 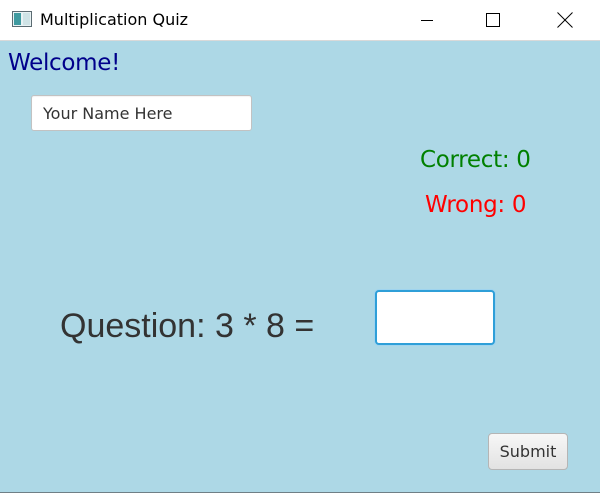 I want to click on question-label: Question: 3 * 8 =, so click(x=187, y=326).